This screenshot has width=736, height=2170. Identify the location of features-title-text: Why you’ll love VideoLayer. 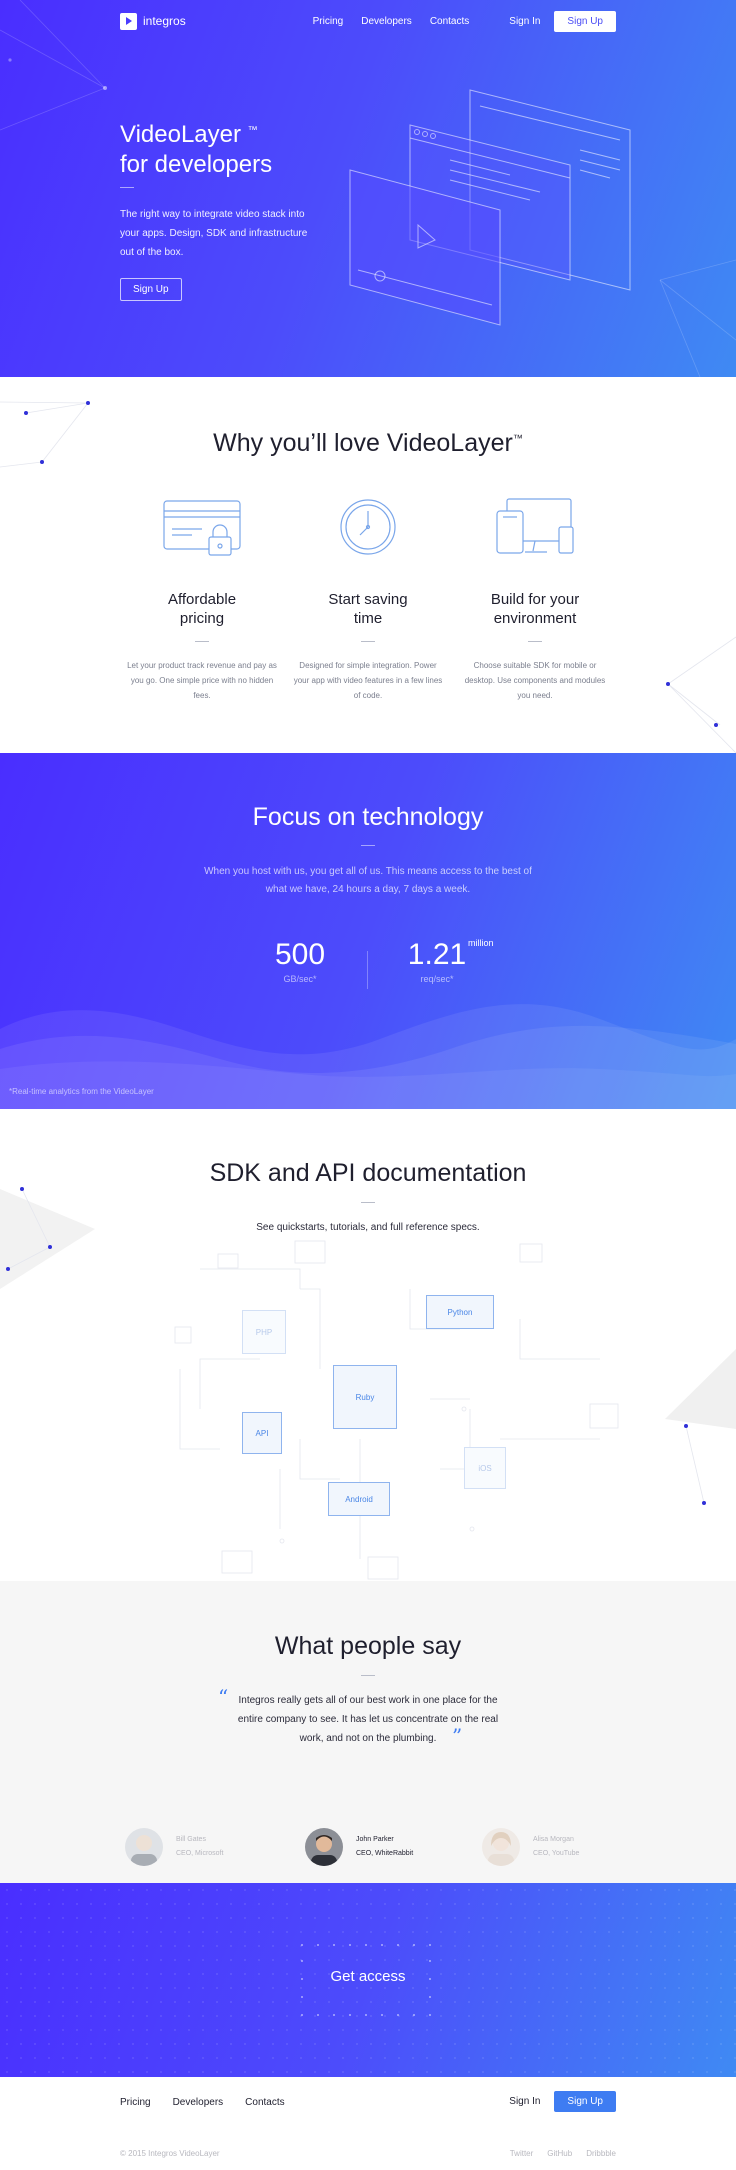
(363, 443).